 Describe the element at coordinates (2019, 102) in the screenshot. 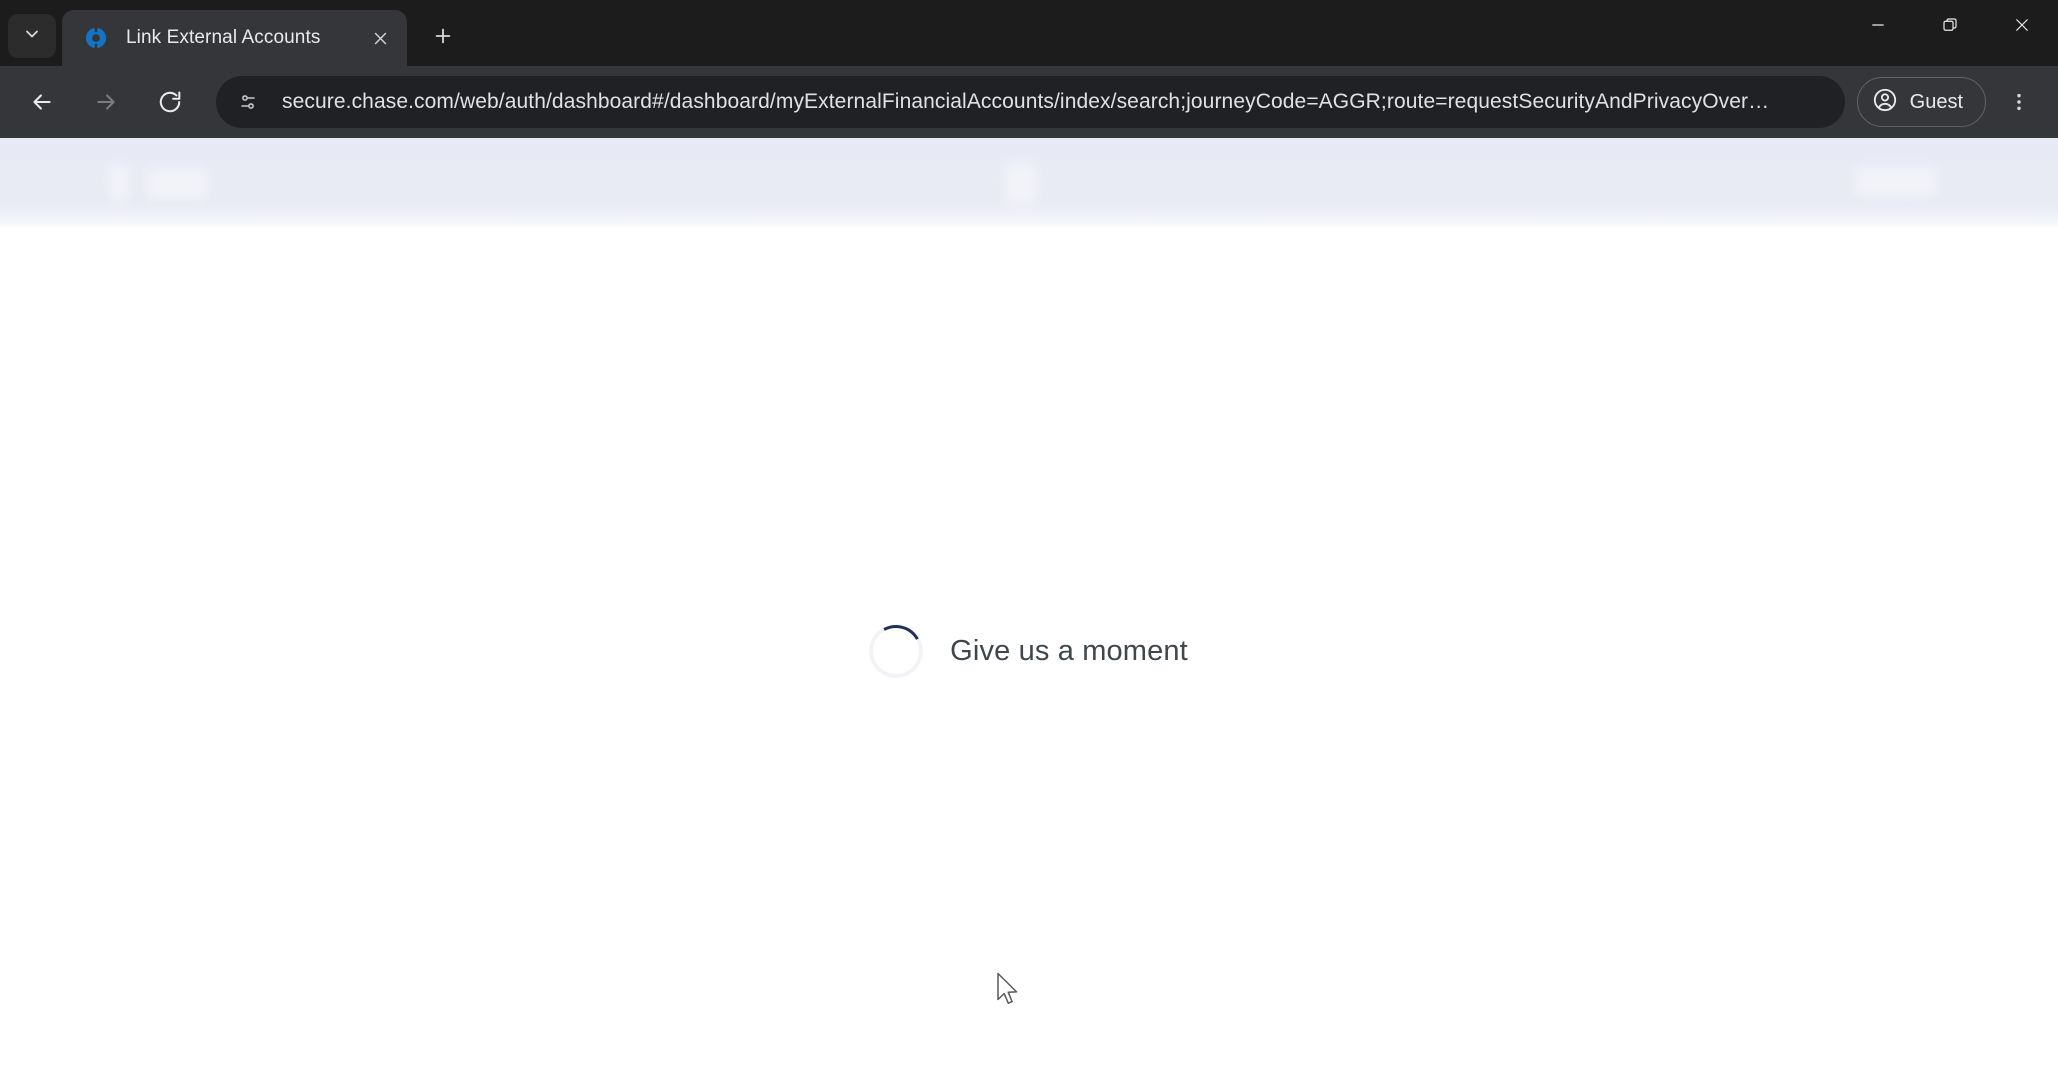

I see `chrome-menu-button` at that location.